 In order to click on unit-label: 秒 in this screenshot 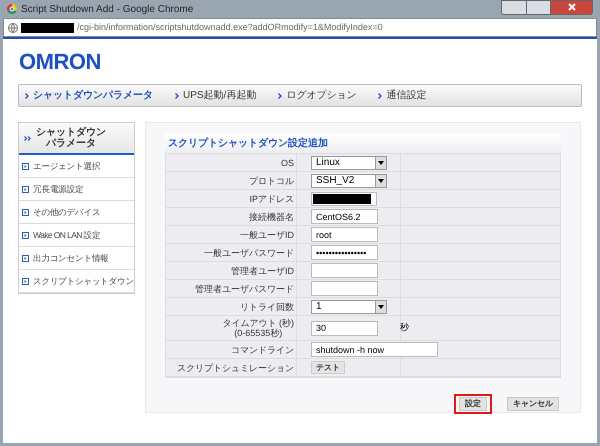, I will do `click(404, 327)`.